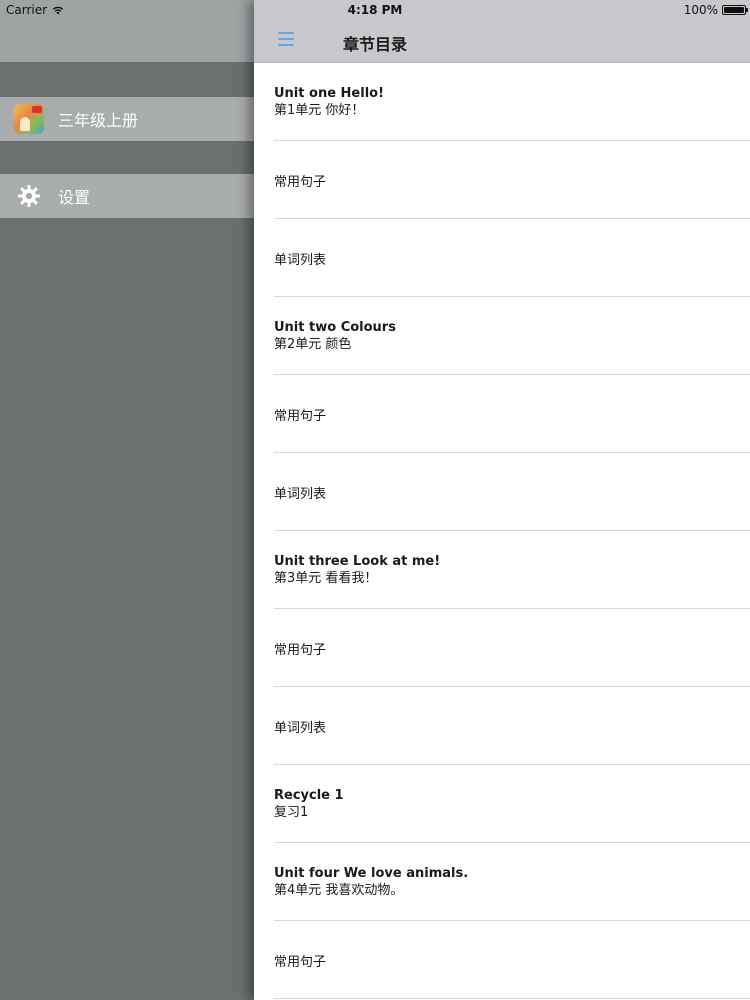 The image size is (750, 1000). I want to click on row-subtitle: 第1单元 你好！, so click(319, 110).